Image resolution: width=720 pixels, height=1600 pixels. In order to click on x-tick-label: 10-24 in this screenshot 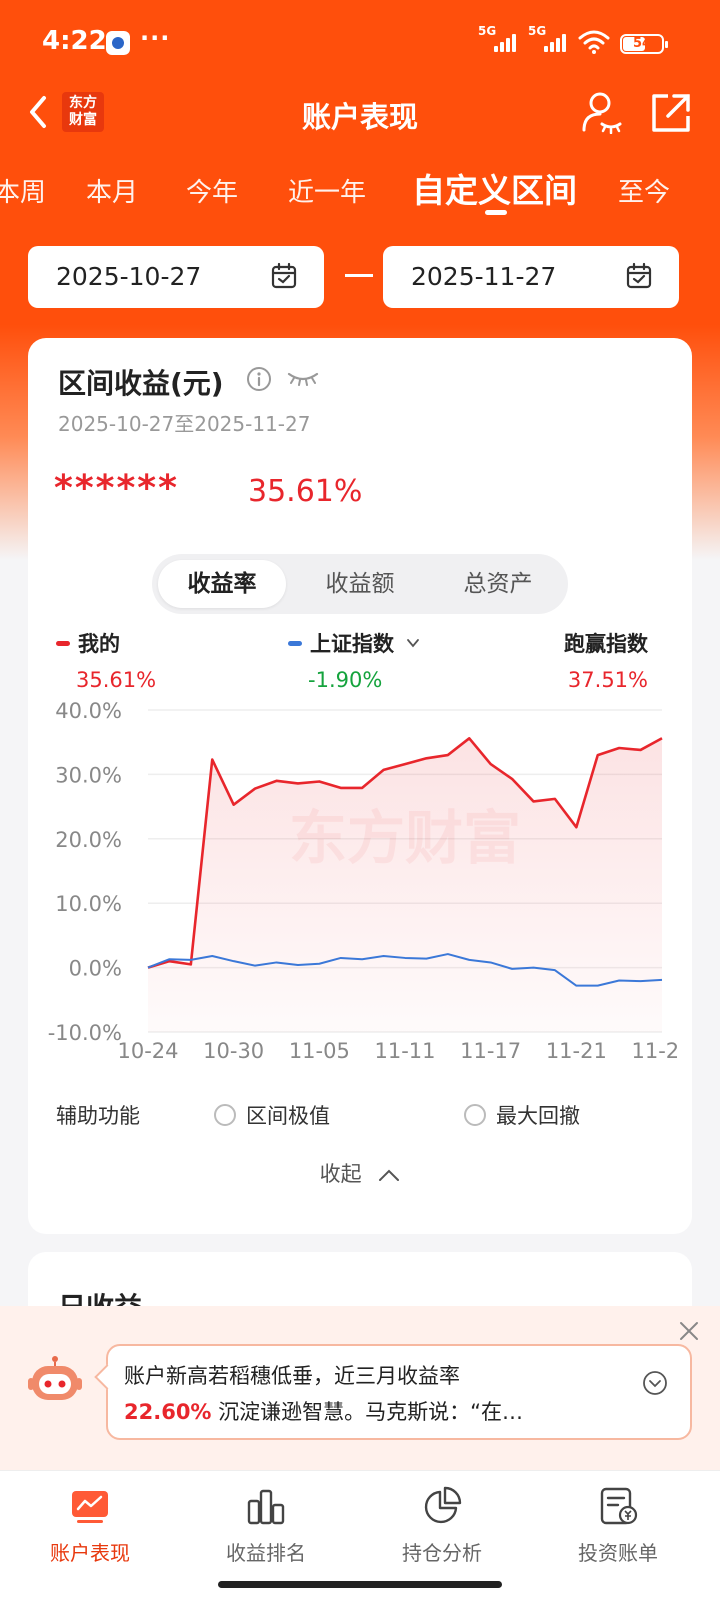, I will do `click(147, 1049)`.